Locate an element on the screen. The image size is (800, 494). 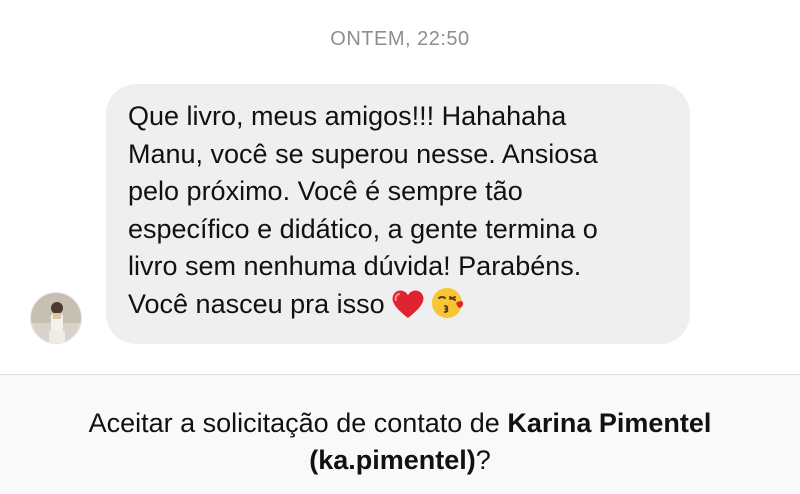
face-blowing-kiss-icon is located at coordinates (449, 308).